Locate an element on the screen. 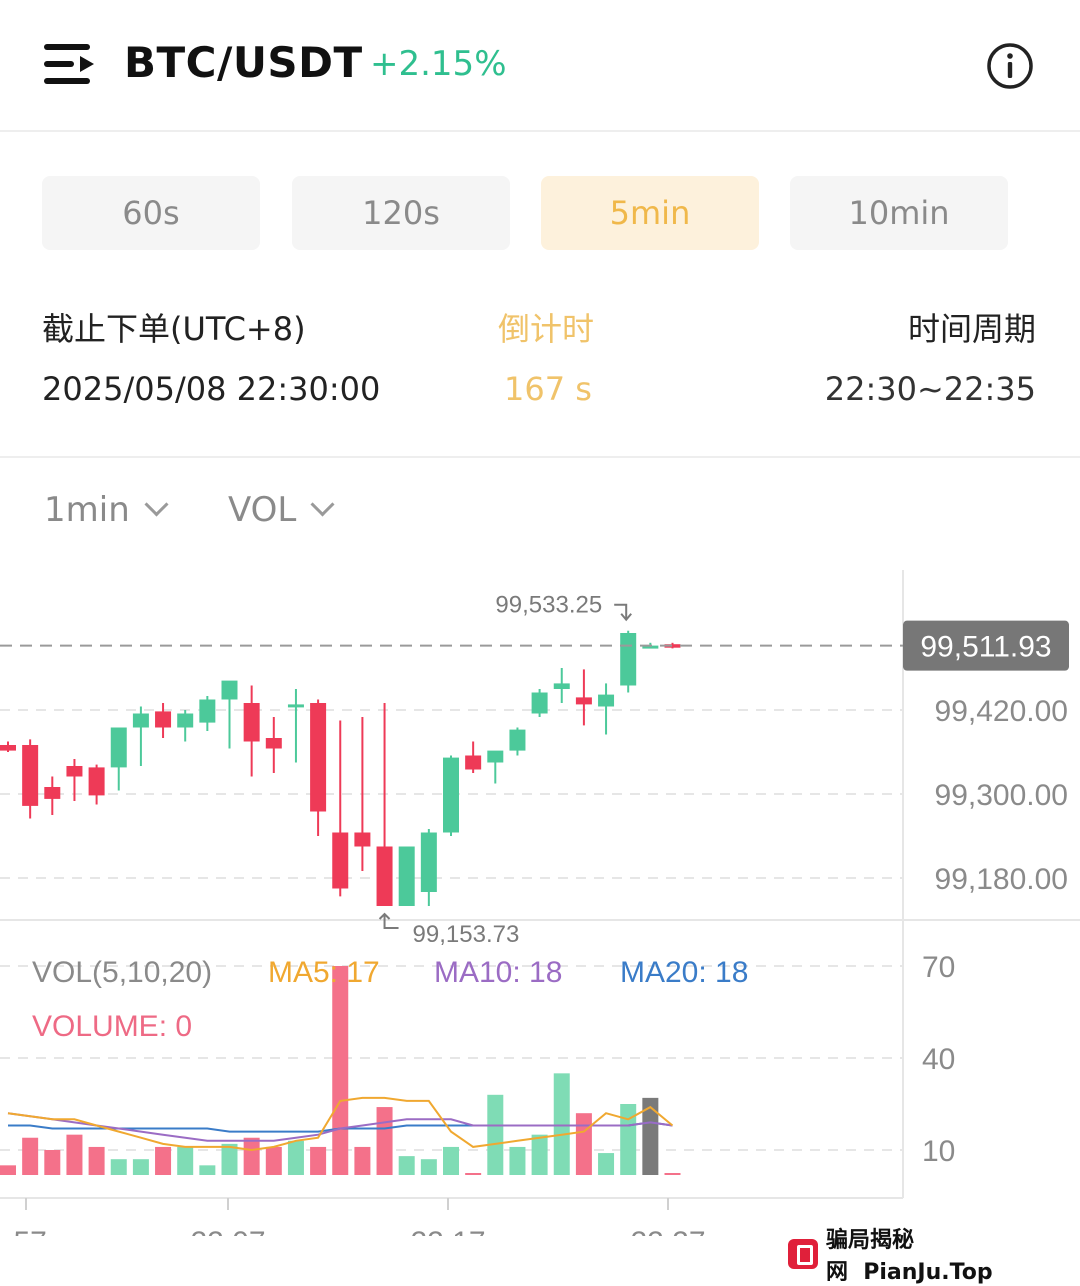 This screenshot has width=1080, height=1286. indicator-select-label: VOL is located at coordinates (262, 510).